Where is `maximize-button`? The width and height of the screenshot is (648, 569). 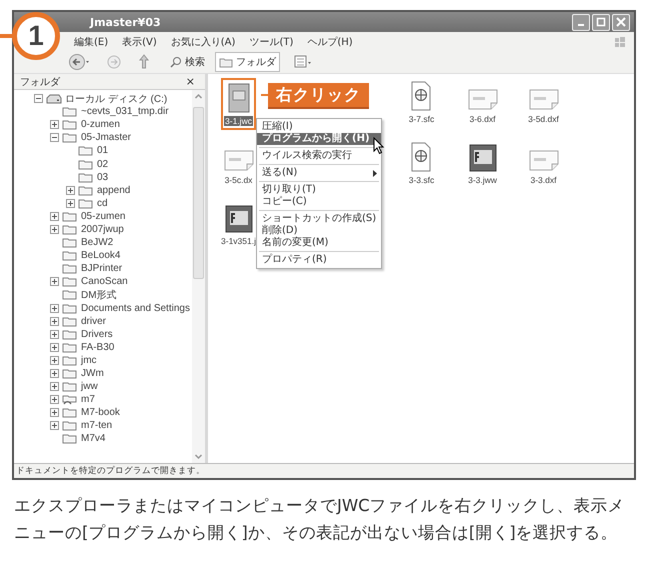
maximize-button is located at coordinates (601, 22).